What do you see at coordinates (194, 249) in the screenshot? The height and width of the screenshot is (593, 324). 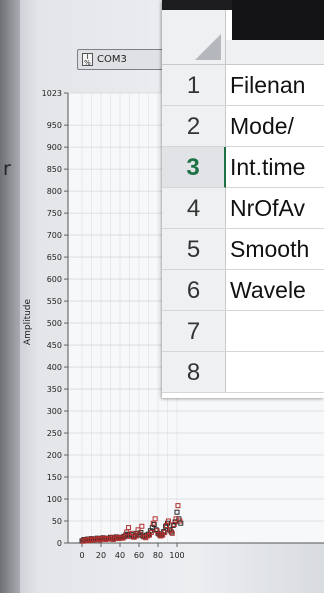 I see `row-number: 5` at bounding box center [194, 249].